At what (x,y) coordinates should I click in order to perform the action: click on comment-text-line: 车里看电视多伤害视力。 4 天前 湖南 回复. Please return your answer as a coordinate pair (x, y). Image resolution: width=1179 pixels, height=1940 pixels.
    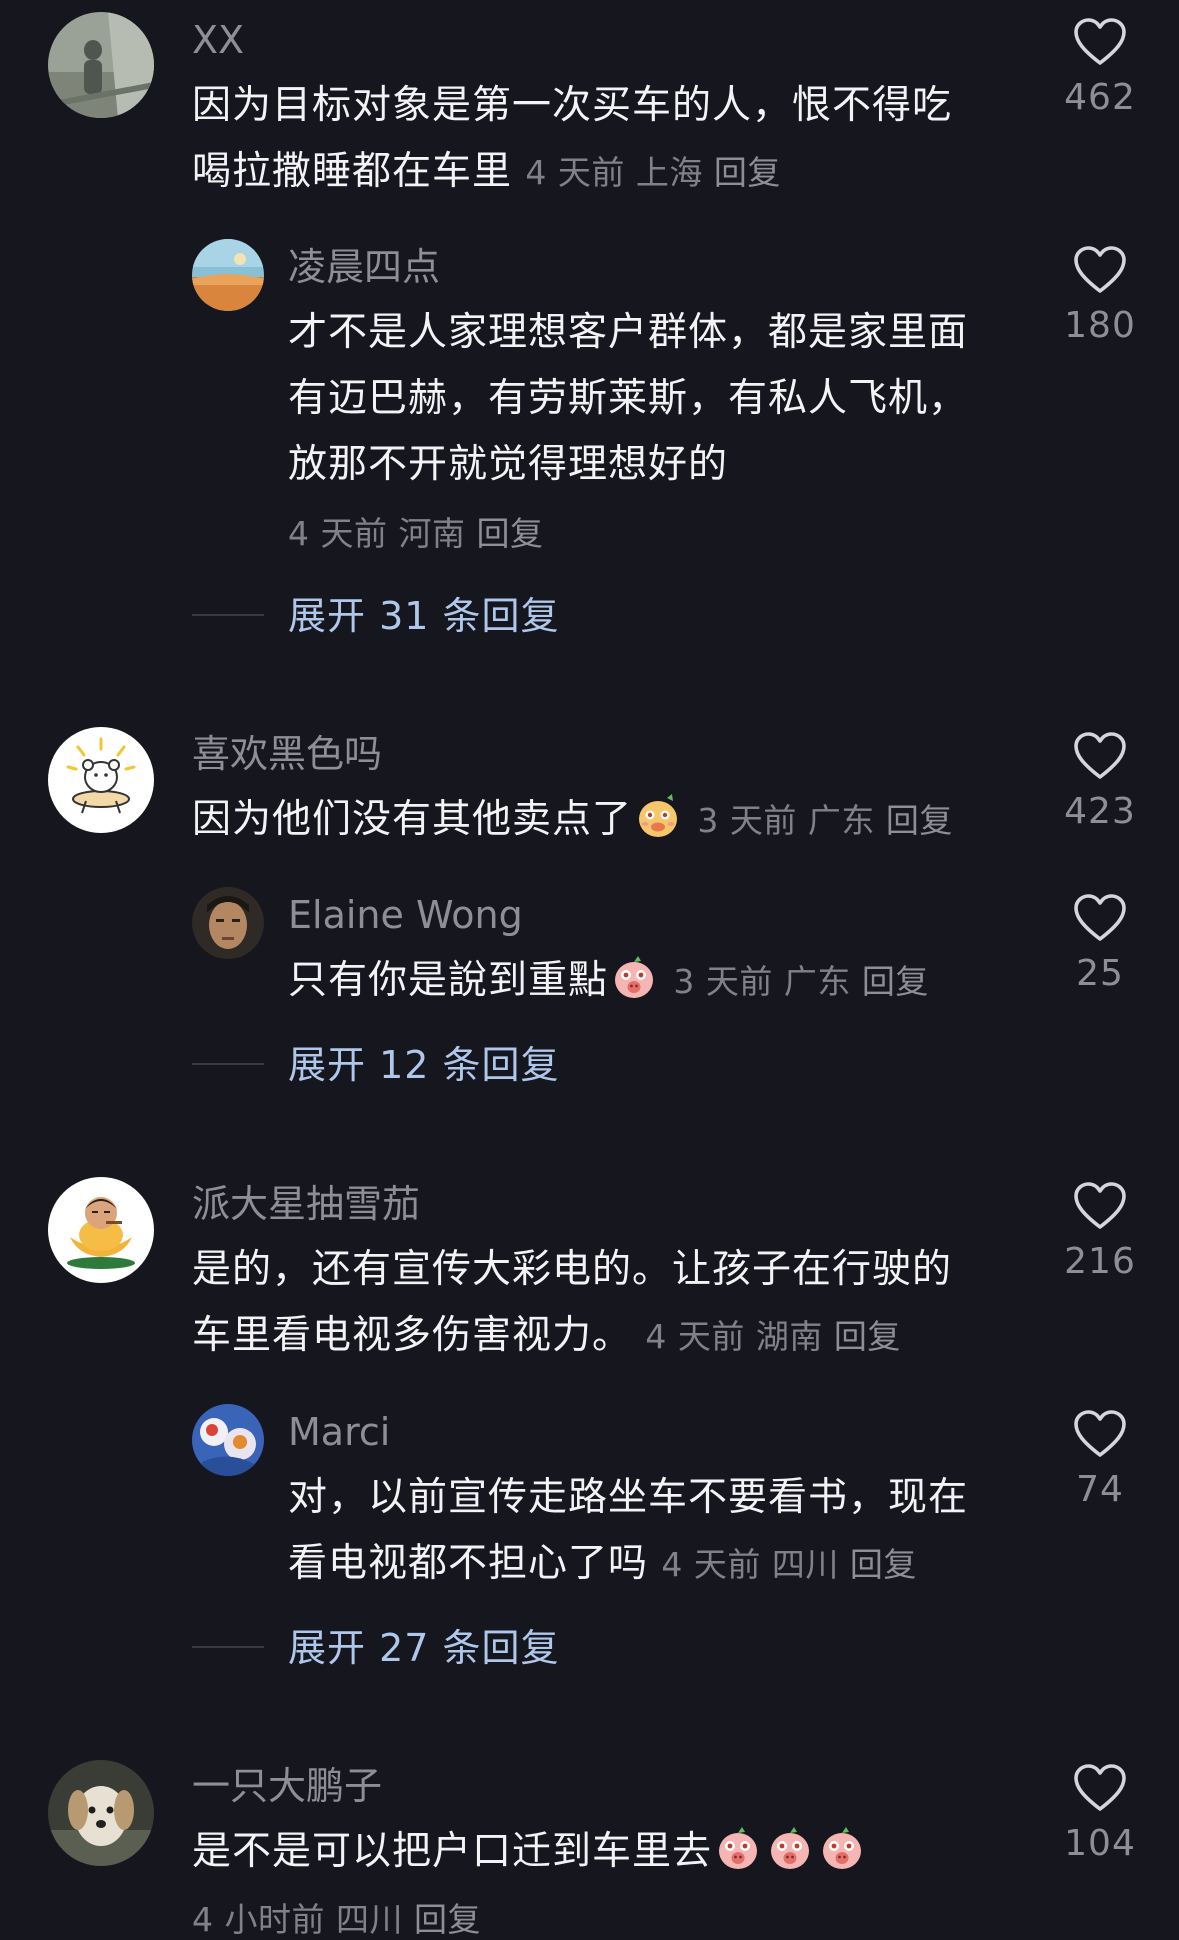
    Looking at the image, I should click on (546, 1336).